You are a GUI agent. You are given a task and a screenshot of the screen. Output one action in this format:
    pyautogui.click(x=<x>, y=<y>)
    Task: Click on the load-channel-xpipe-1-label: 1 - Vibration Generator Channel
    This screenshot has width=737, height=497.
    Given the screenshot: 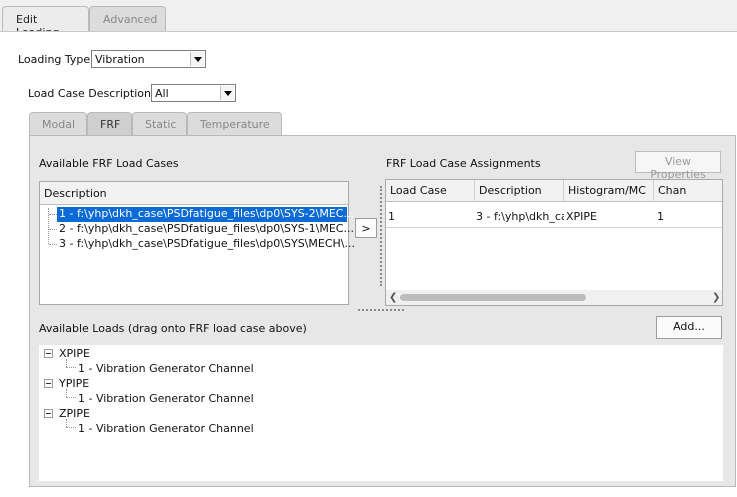 What is the action you would take?
    pyautogui.click(x=166, y=368)
    